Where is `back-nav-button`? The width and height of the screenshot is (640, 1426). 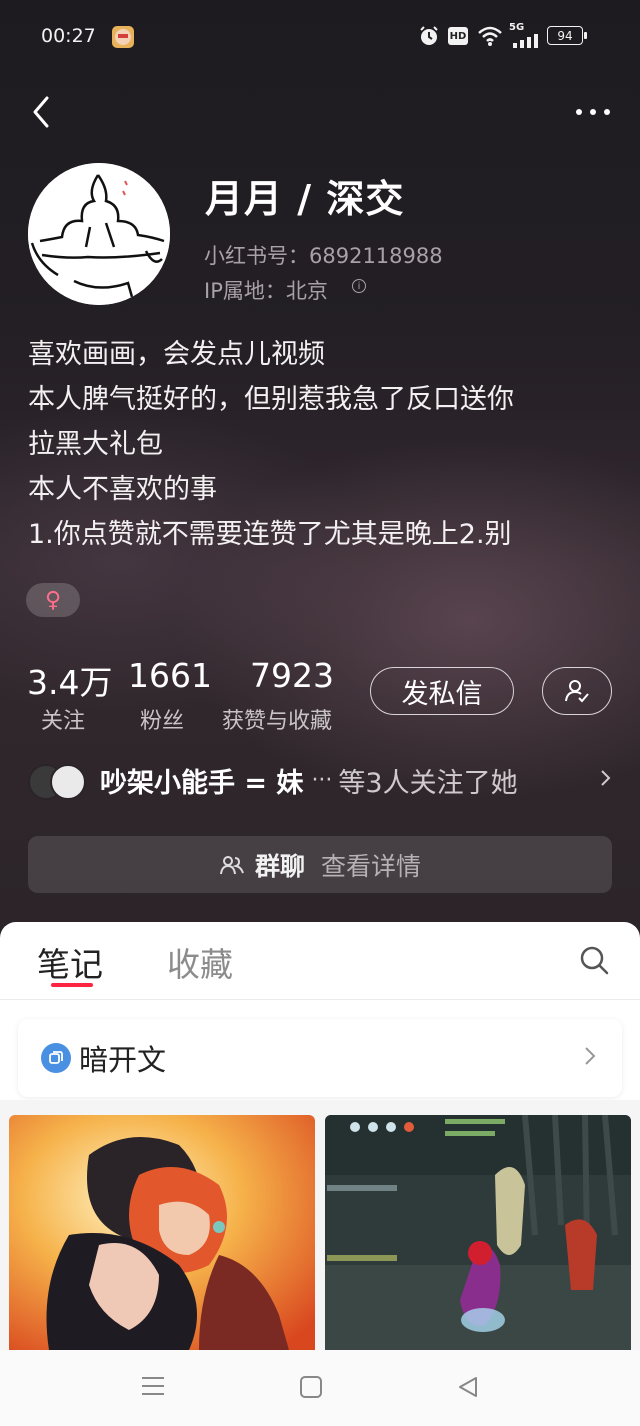 back-nav-button is located at coordinates (468, 1387).